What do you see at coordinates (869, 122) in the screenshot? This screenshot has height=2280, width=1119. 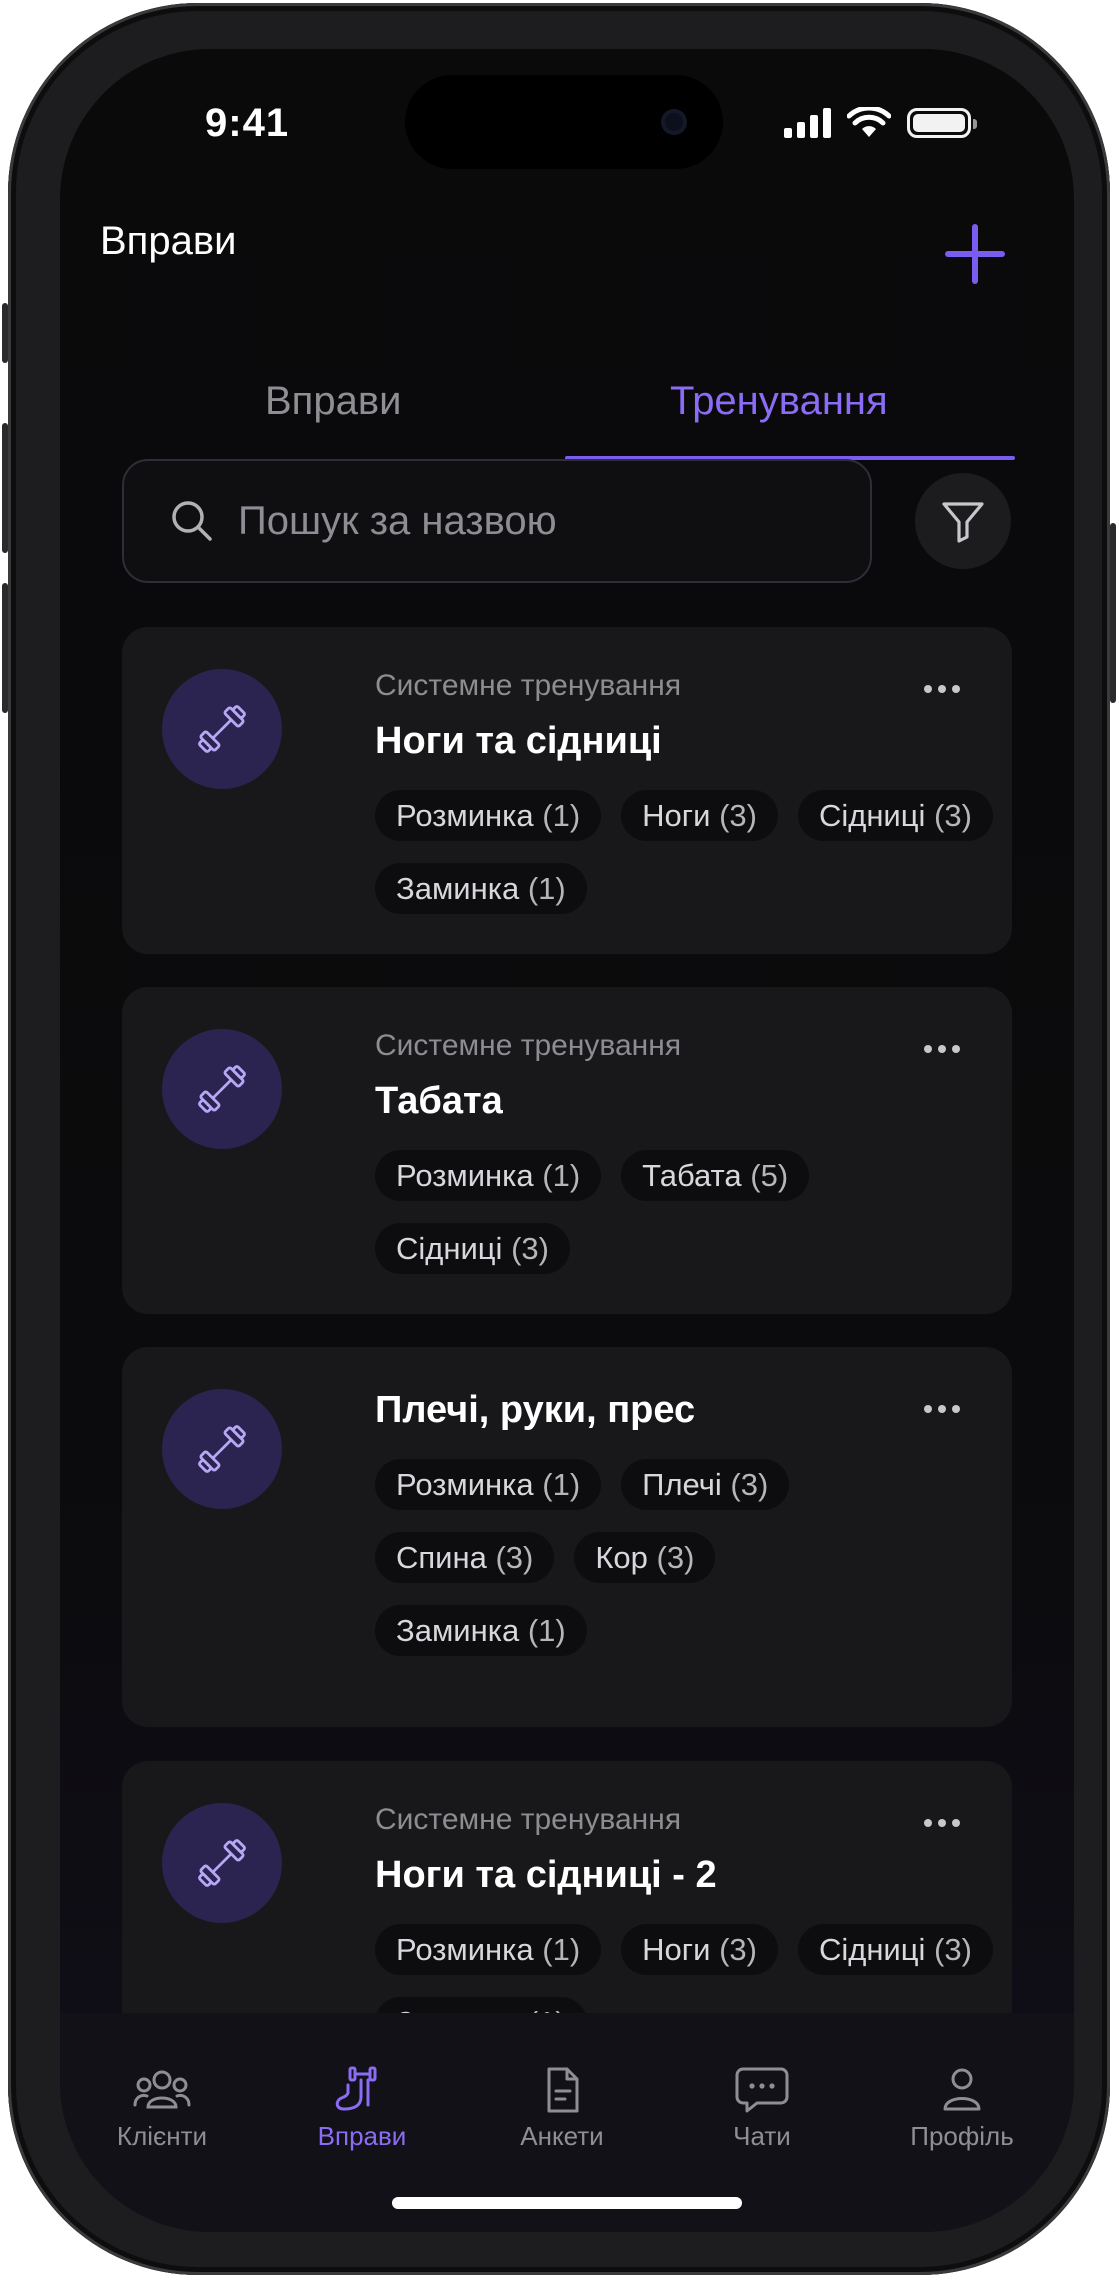 I see `wifi-icon` at bounding box center [869, 122].